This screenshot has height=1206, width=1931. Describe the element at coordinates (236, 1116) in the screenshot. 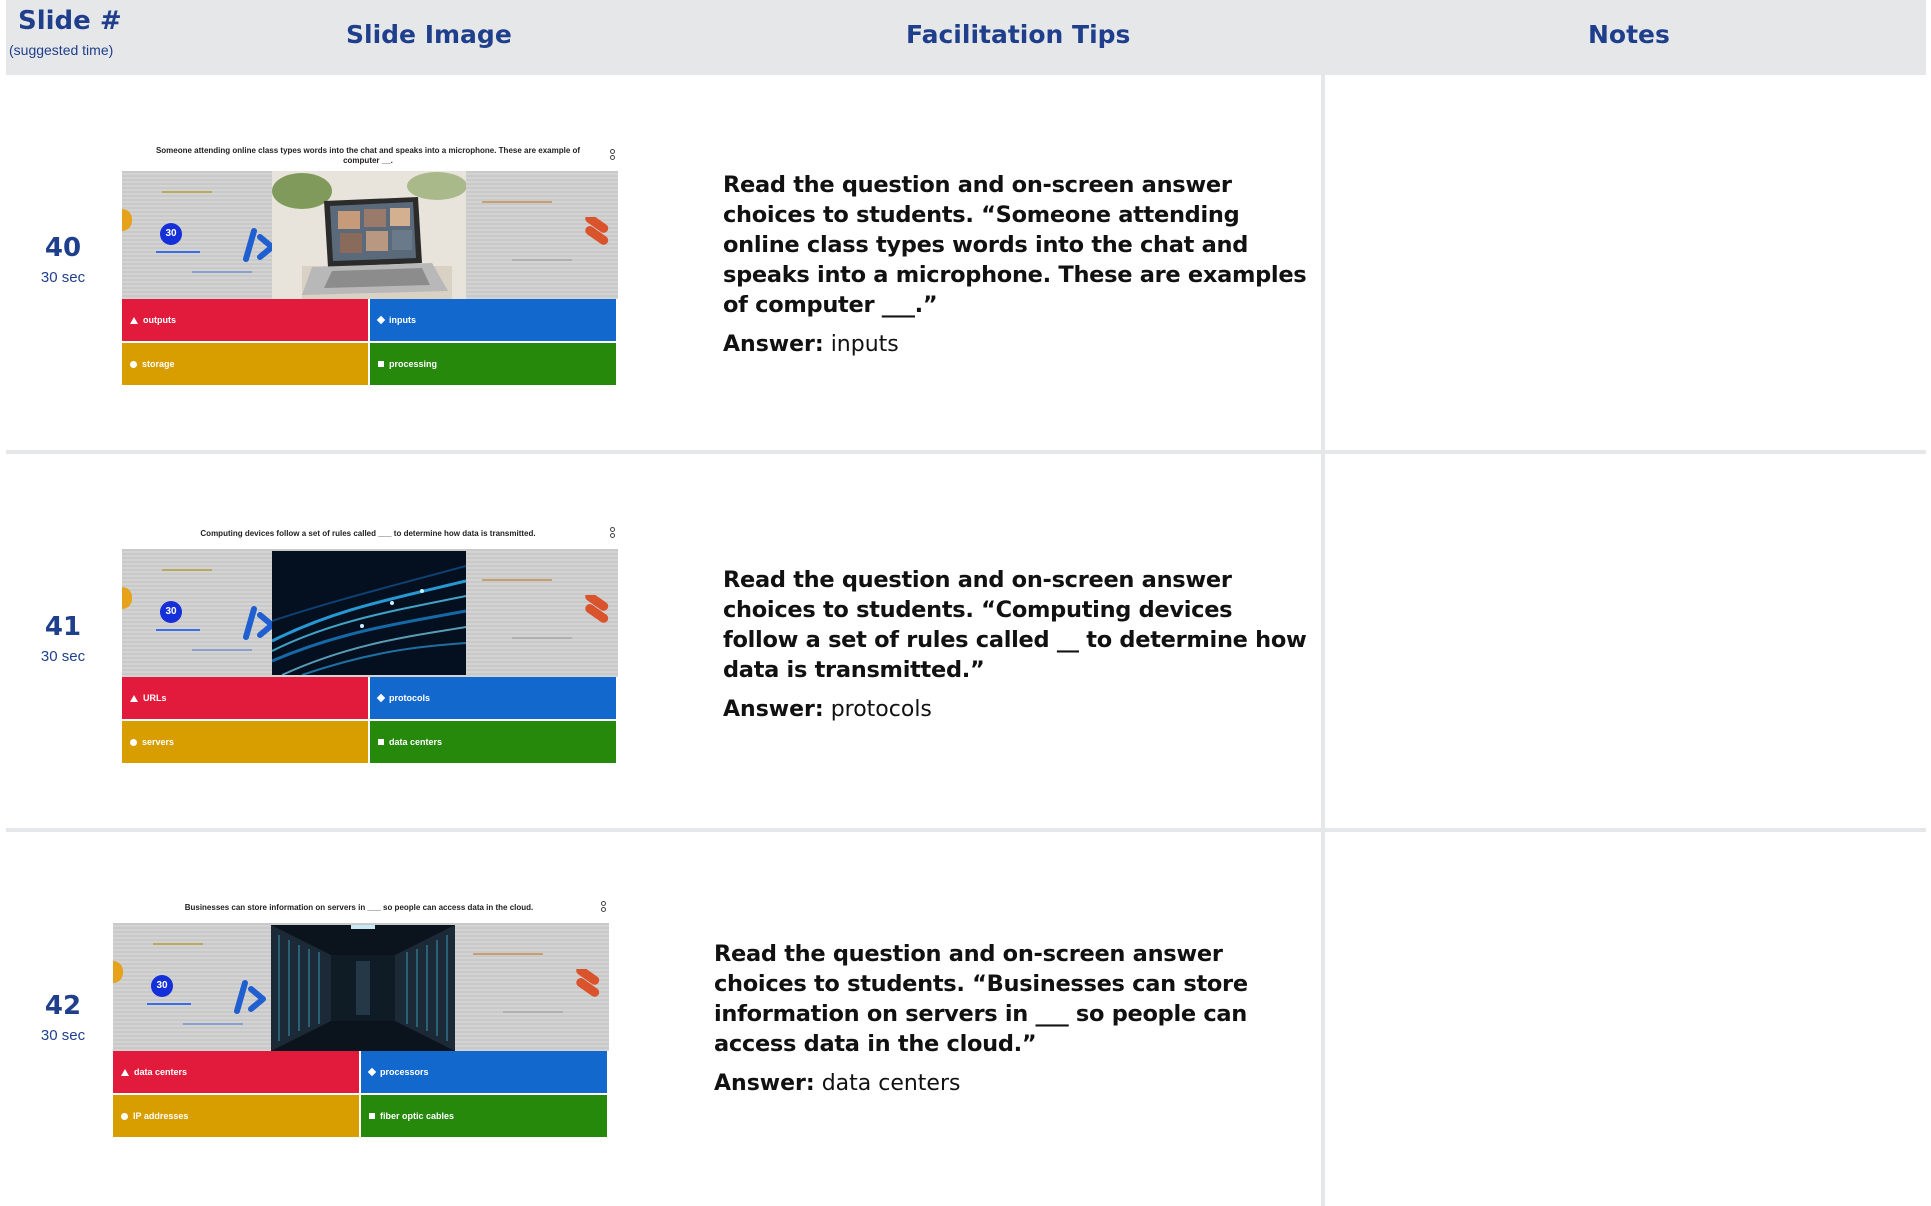

I see `answer-yellow: IP addresses` at that location.